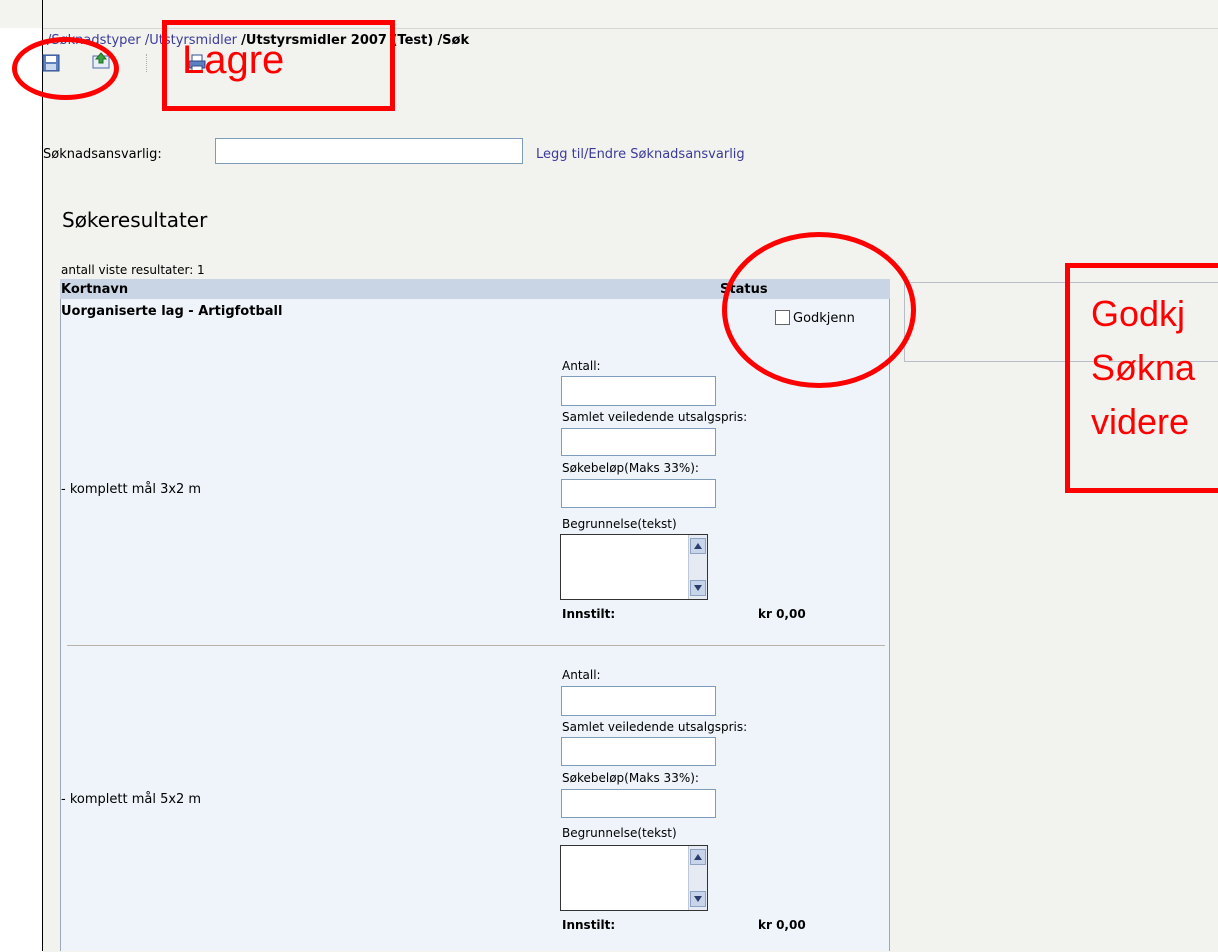  I want to click on annotation-circle-save, so click(65, 68).